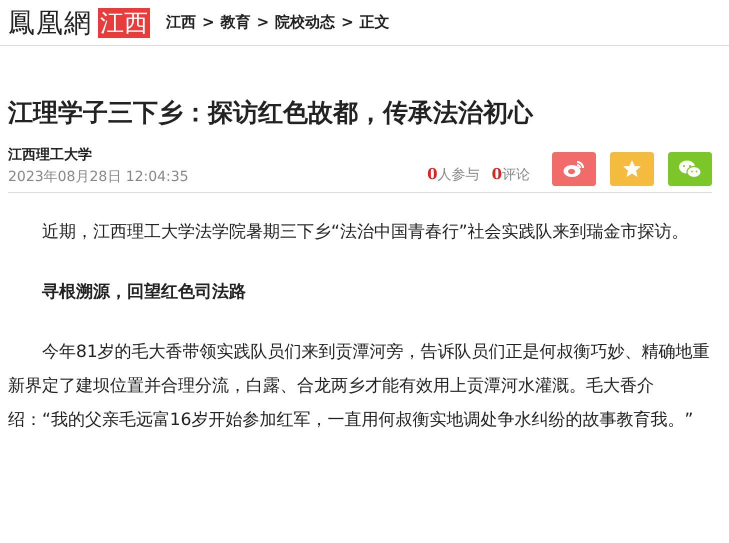  I want to click on region-badge: 江西, so click(124, 23).